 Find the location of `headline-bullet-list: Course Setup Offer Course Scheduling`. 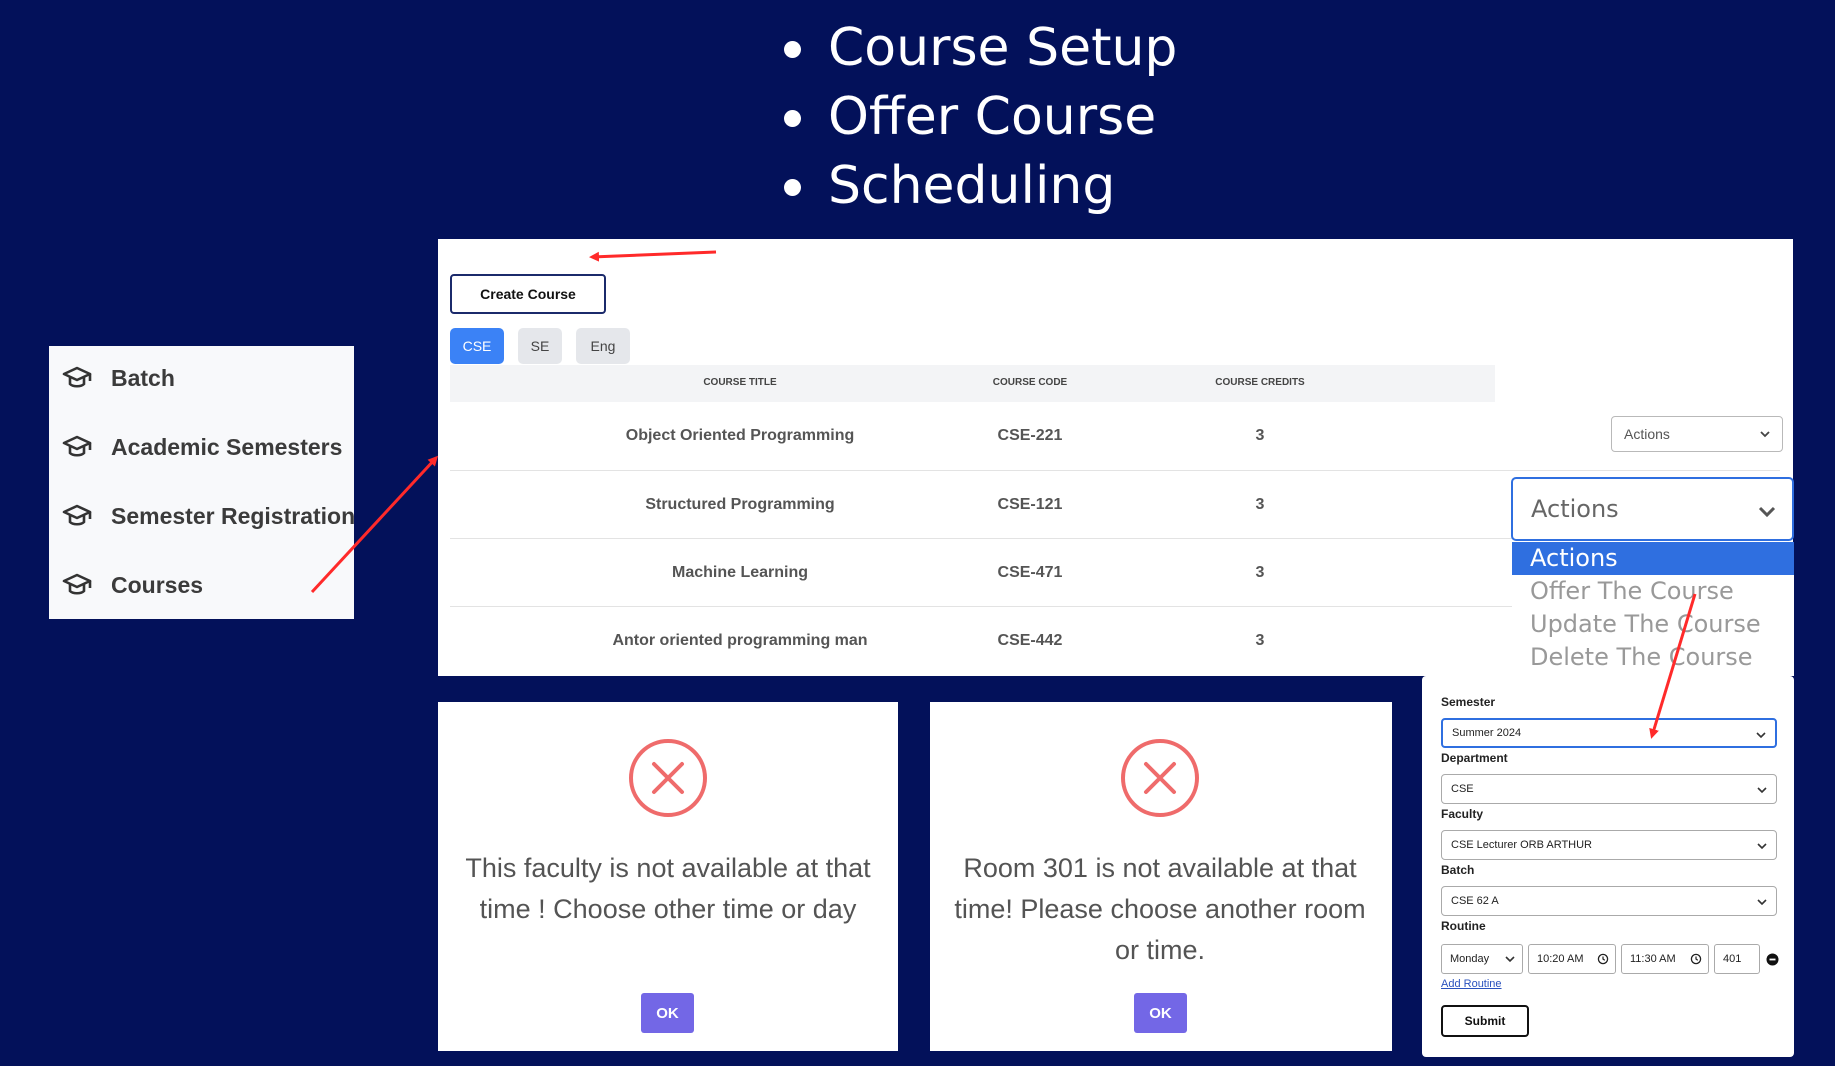

headline-bullet-list: Course Setup Offer Course Scheduling is located at coordinates (978, 117).